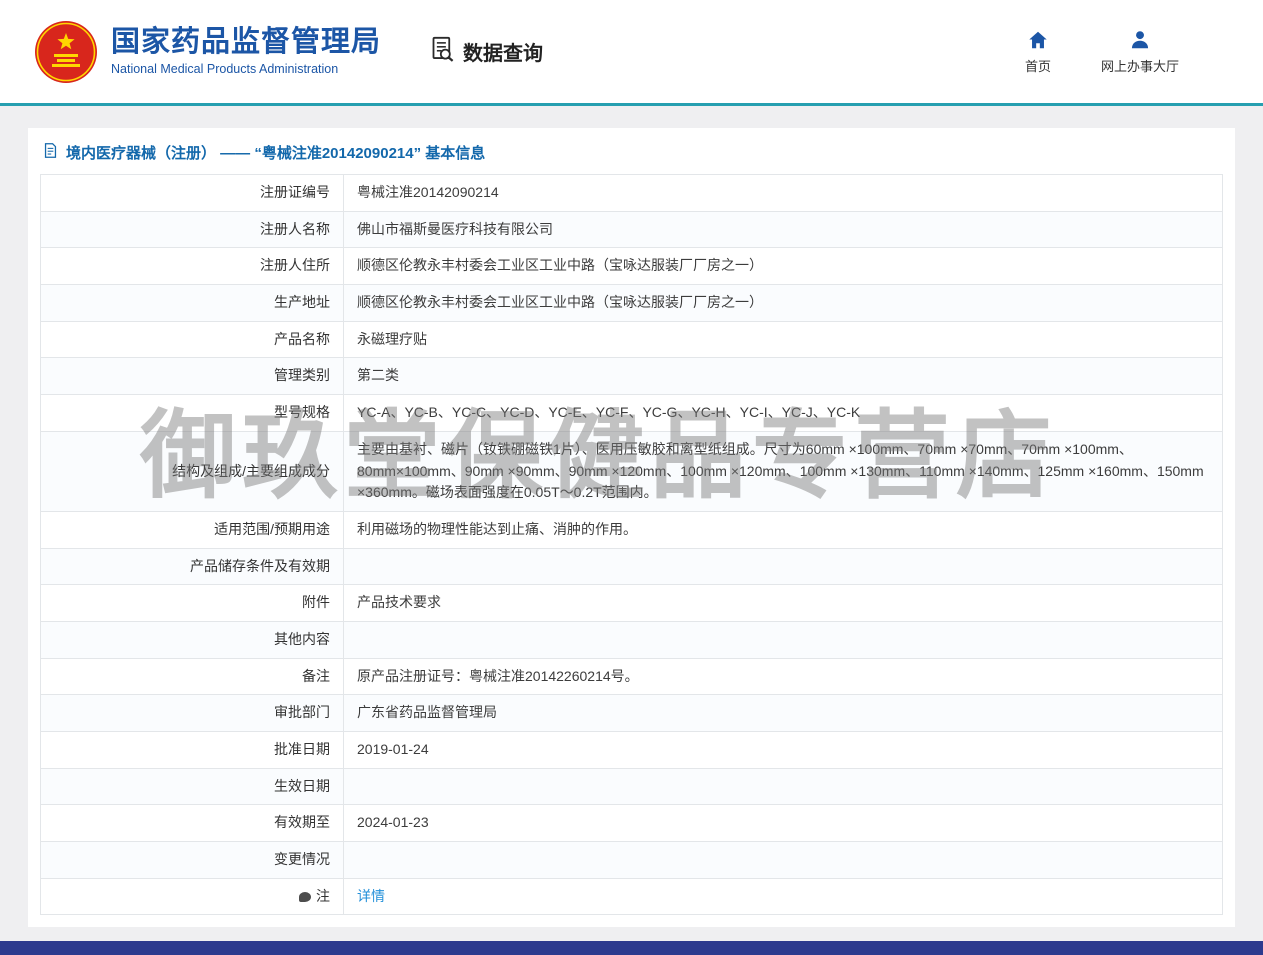 The height and width of the screenshot is (955, 1263). What do you see at coordinates (631, 151) in the screenshot?
I see `page-title: 境内医疗器械（注册） —— “粤械注准20142090214” 基本信息` at bounding box center [631, 151].